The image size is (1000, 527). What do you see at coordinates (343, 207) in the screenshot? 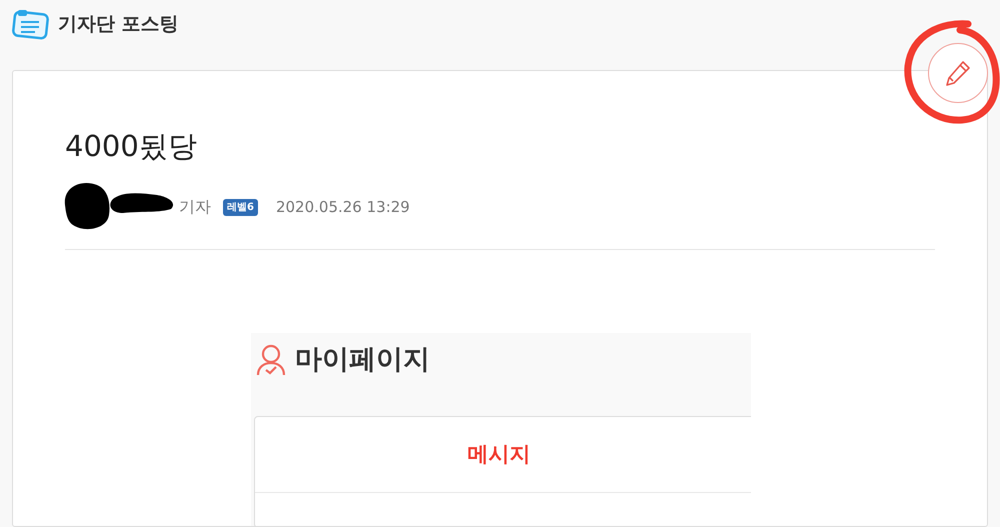
I see `post-date: 2020.05.26 13:29` at bounding box center [343, 207].